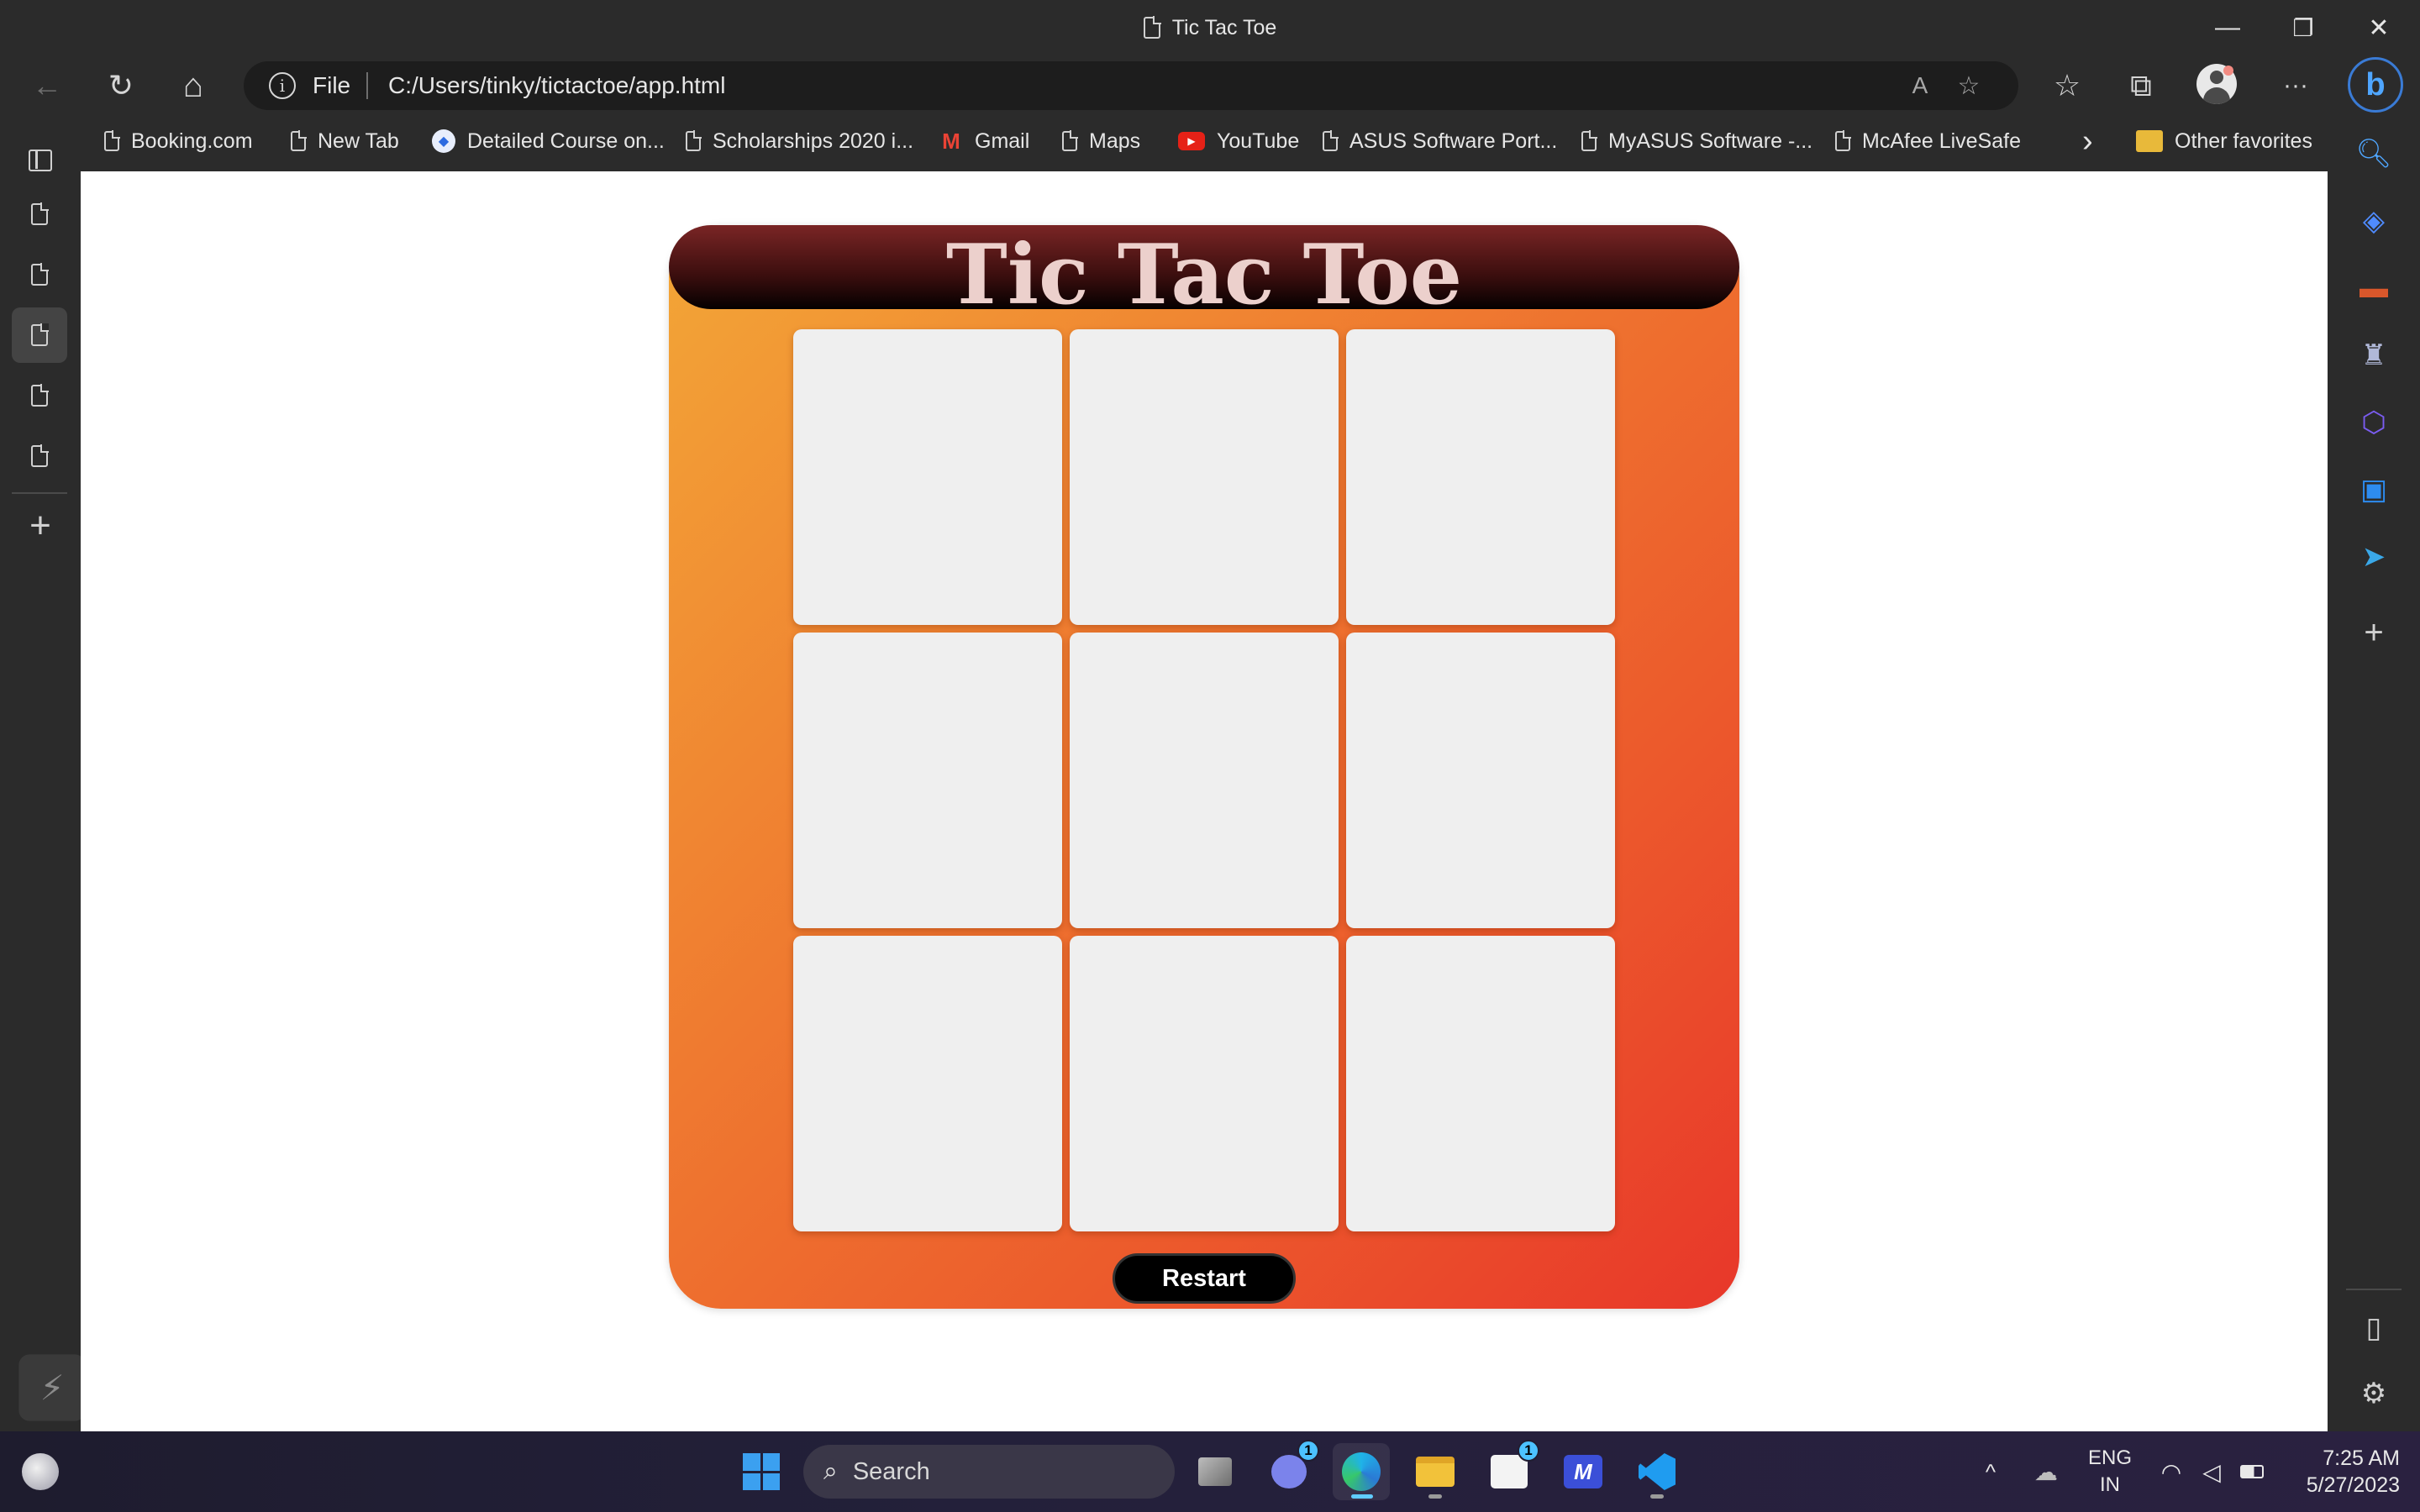 The height and width of the screenshot is (1512, 2420). What do you see at coordinates (193, 85) in the screenshot?
I see `home-icon: ⌂` at bounding box center [193, 85].